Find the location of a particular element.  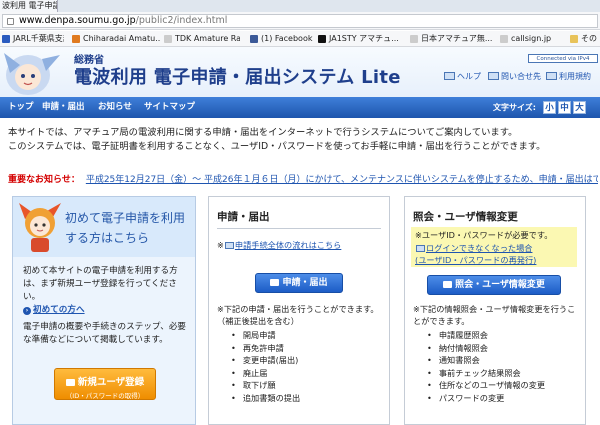

first-time-description: 電子申請の概要や手続きのステップ、必要な準備などについて掲載しています。 is located at coordinates (105, 333).